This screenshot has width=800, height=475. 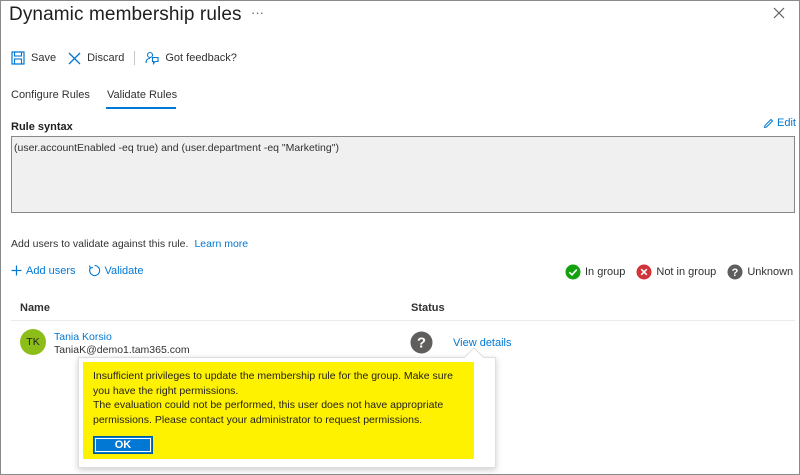 What do you see at coordinates (18, 58) in the screenshot?
I see `save-icon` at bounding box center [18, 58].